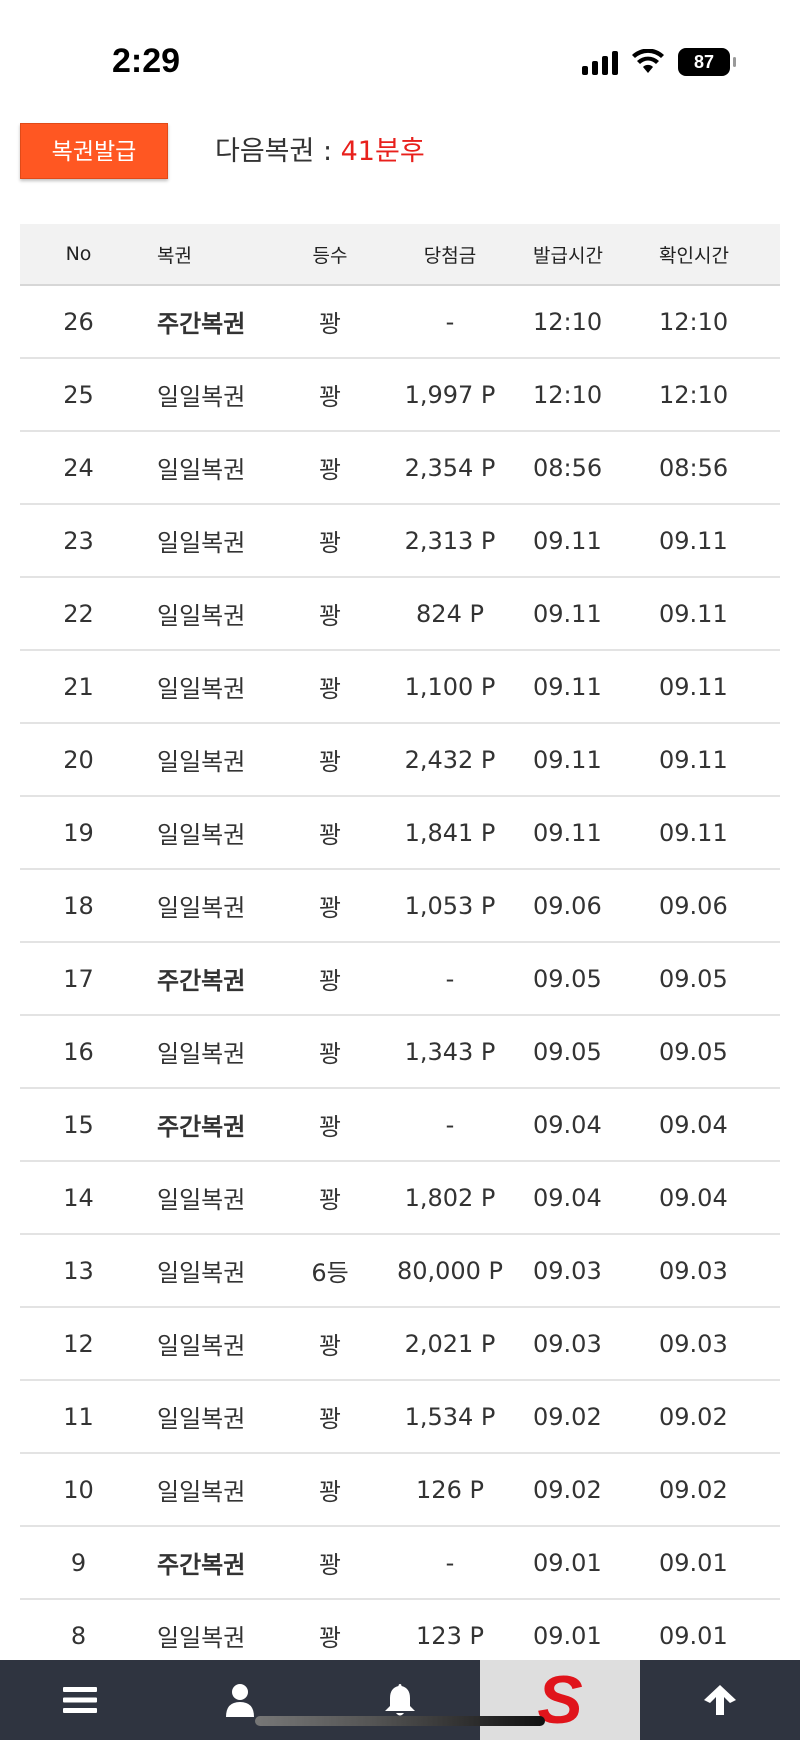  What do you see at coordinates (78, 1051) in the screenshot?
I see `cell-no: 16` at bounding box center [78, 1051].